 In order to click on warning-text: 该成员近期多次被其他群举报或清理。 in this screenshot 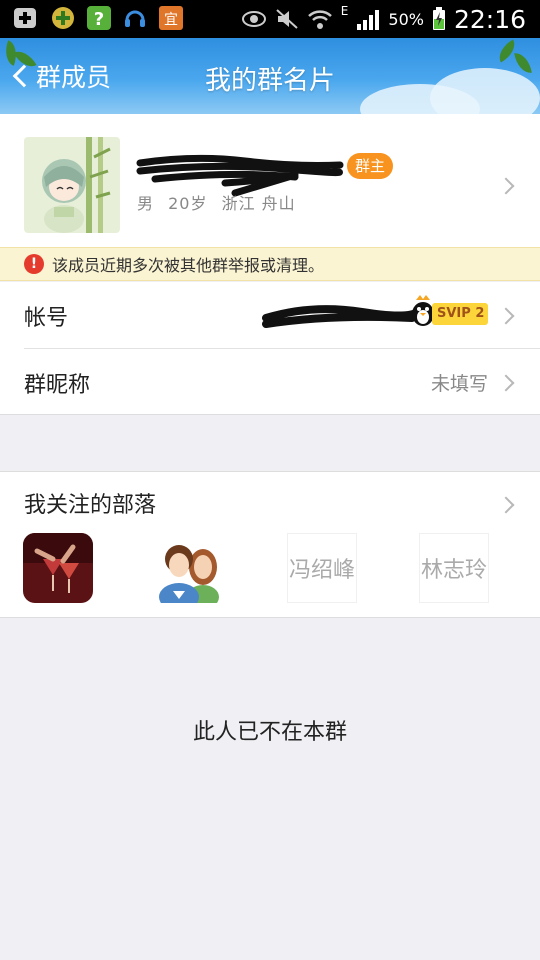, I will do `click(188, 265)`.